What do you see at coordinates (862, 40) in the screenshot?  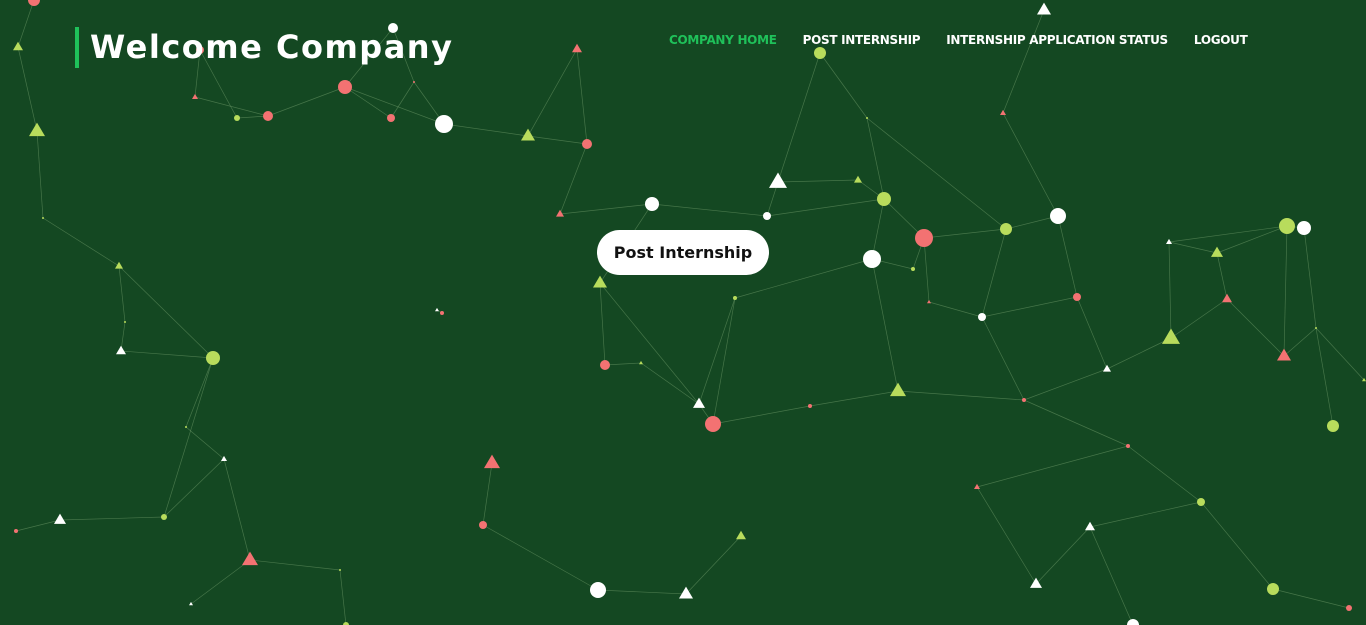 I see `nav-post-internship: POST INTERNSHIP` at bounding box center [862, 40].